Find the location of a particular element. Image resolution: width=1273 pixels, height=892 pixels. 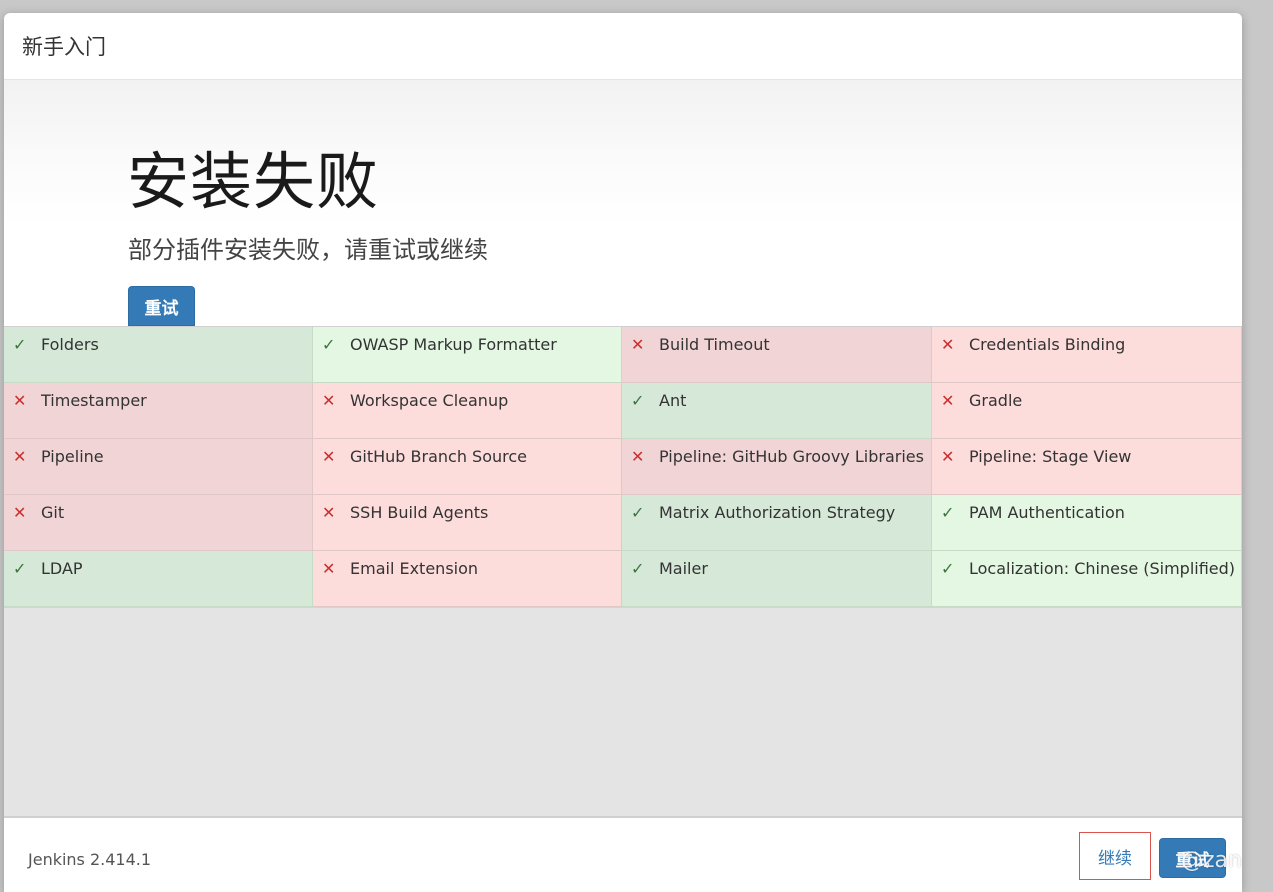

plugin-item: ✕ Pipeline: Stage View is located at coordinates (1087, 467).